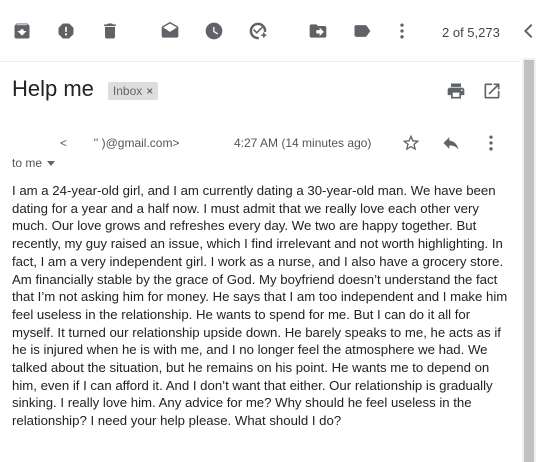  Describe the element at coordinates (22, 31) in the screenshot. I see `archive-icon` at that location.